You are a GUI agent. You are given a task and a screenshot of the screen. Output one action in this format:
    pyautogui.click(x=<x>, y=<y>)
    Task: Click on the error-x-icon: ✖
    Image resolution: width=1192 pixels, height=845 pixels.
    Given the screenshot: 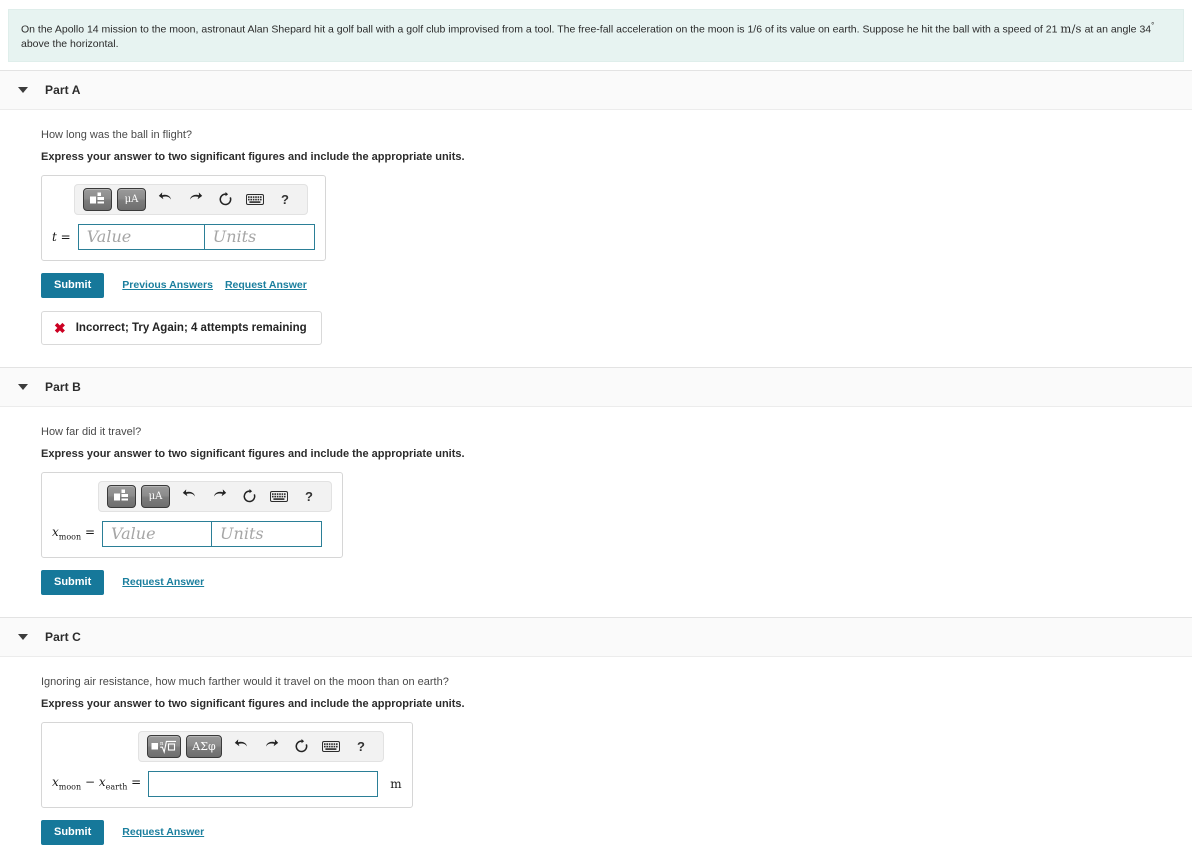 What is the action you would take?
    pyautogui.click(x=60, y=327)
    